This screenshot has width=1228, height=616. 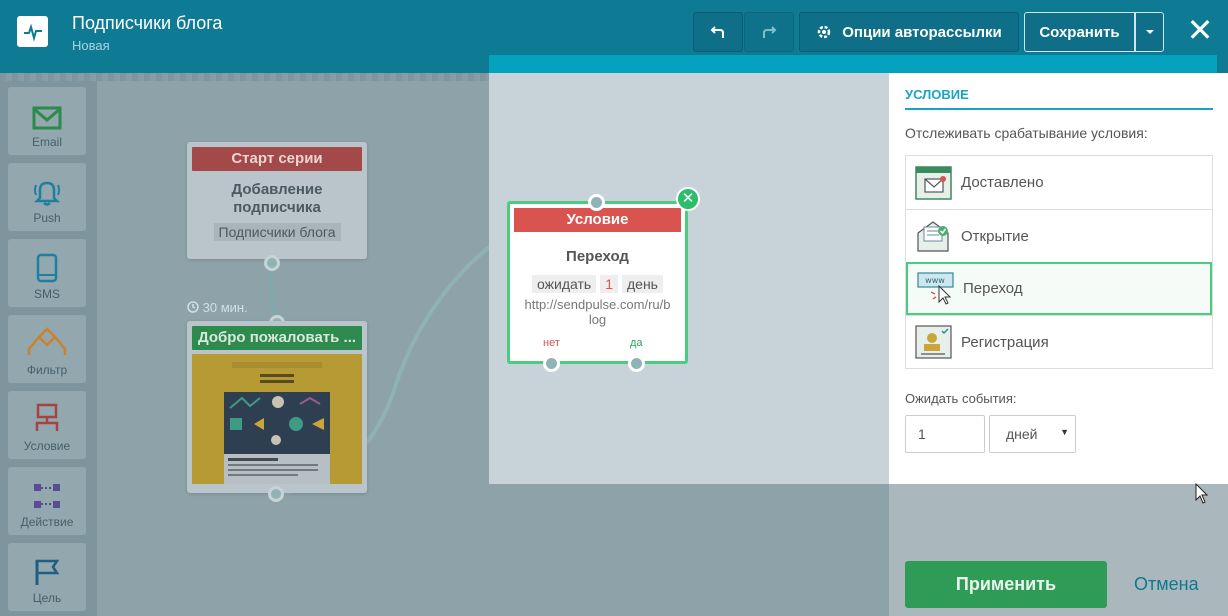 I want to click on condition-in-port, so click(x=596, y=202).